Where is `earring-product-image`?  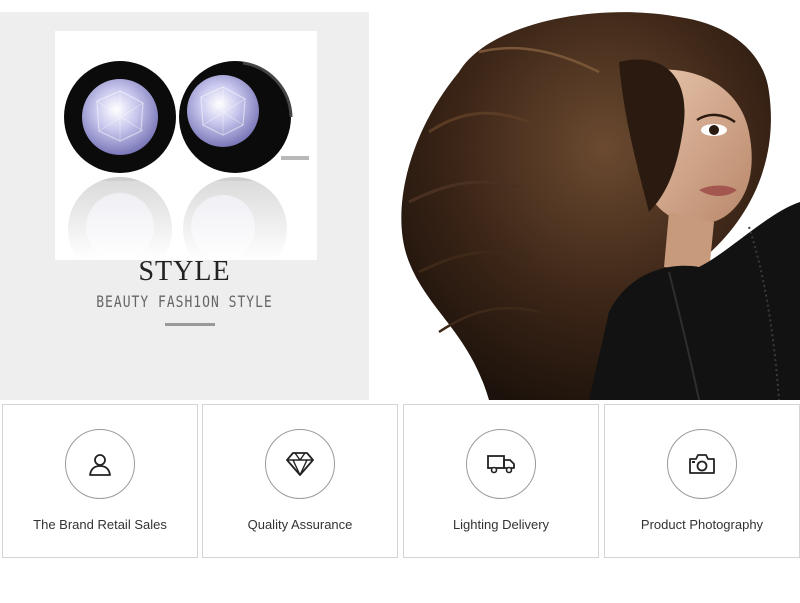
earring-product-image is located at coordinates (186, 145).